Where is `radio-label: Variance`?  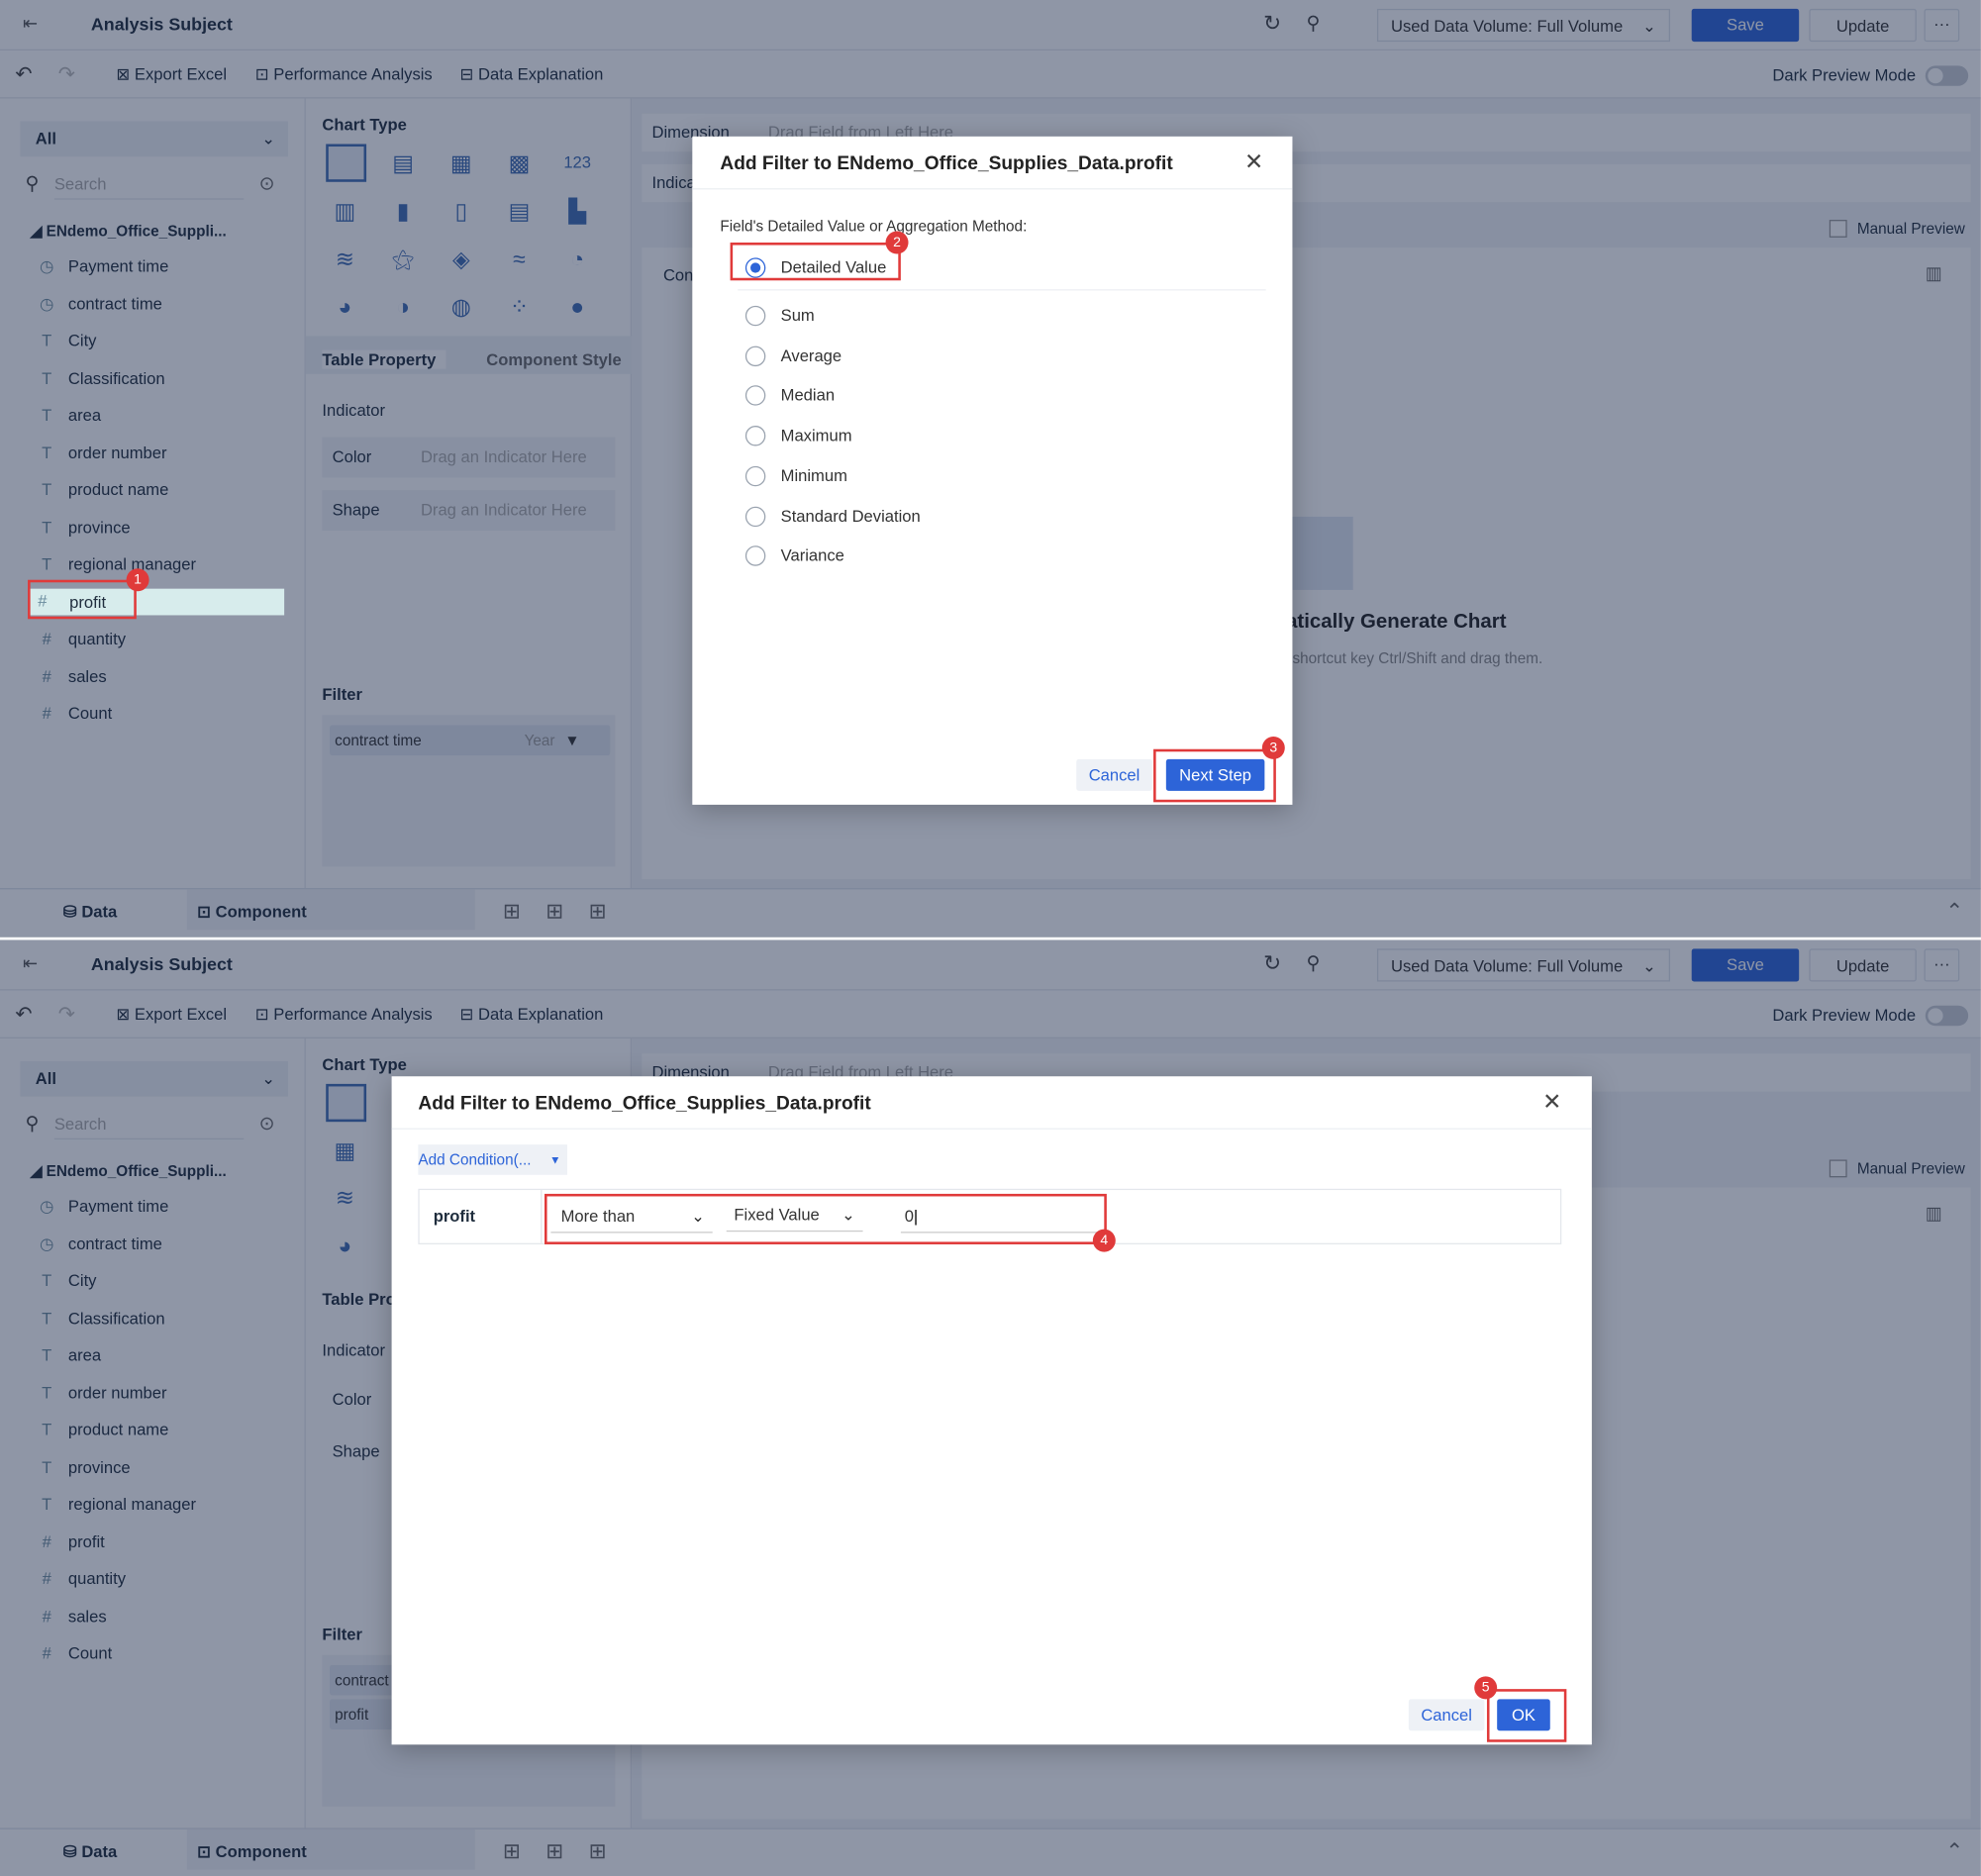
radio-label: Variance is located at coordinates (812, 555).